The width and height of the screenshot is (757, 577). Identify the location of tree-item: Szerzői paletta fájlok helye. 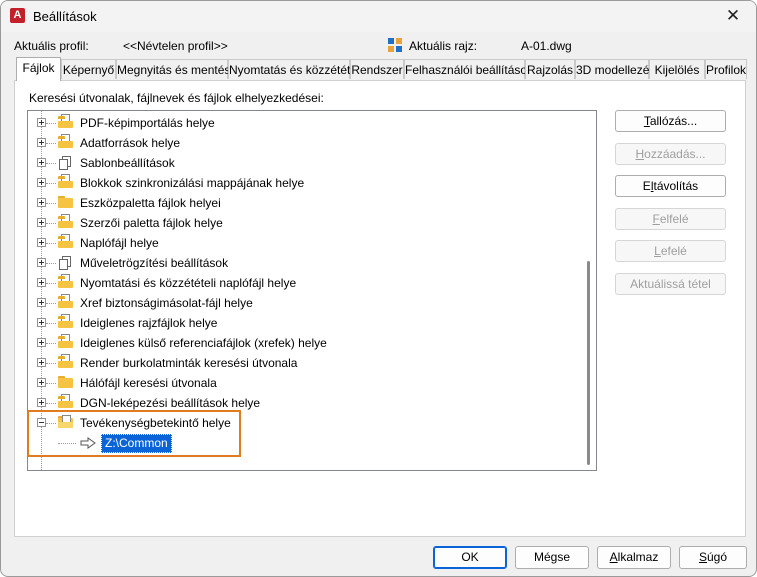
(305, 223).